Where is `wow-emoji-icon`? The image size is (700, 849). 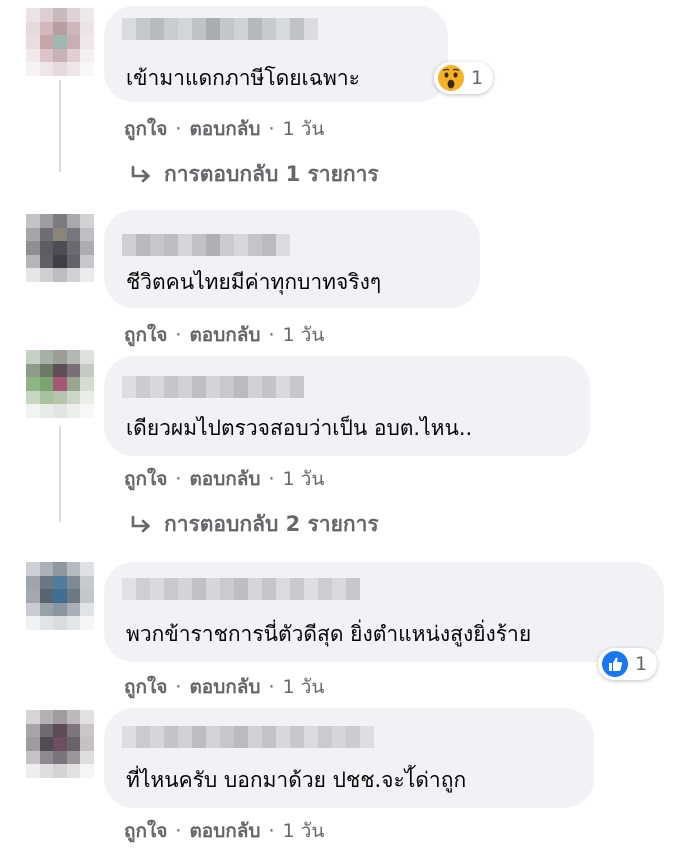 wow-emoji-icon is located at coordinates (451, 78).